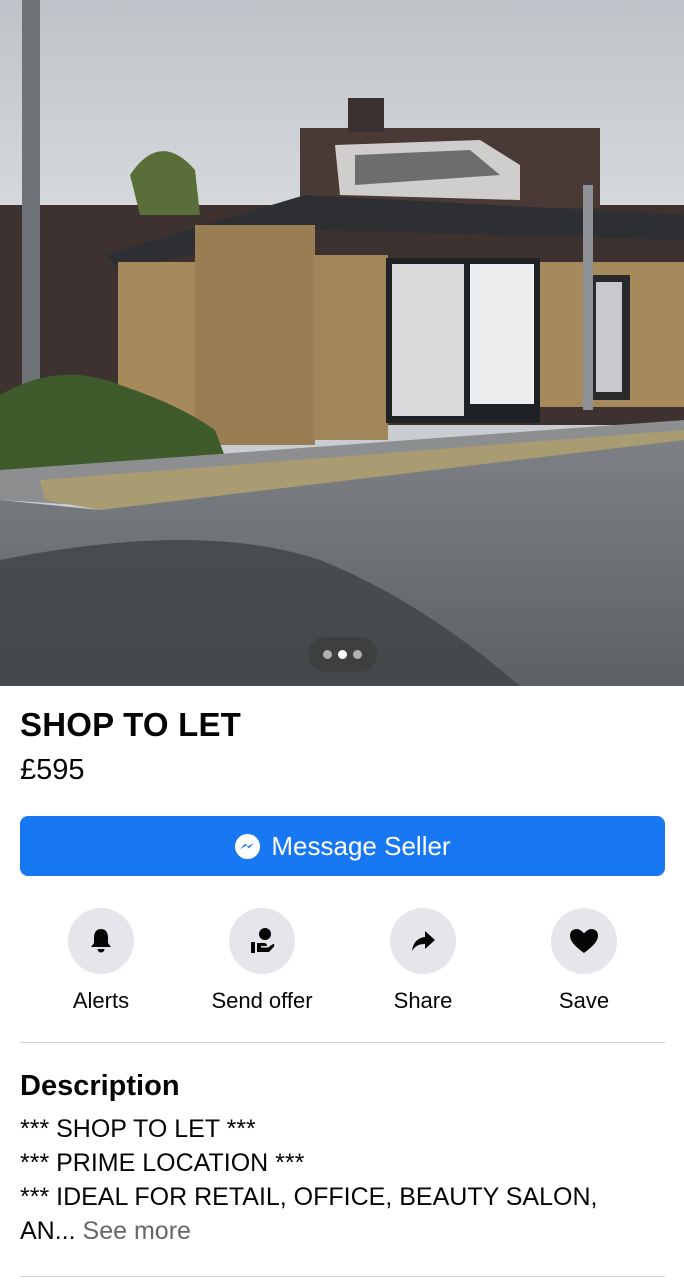 The height and width of the screenshot is (1280, 684). What do you see at coordinates (262, 1000) in the screenshot?
I see `send-offer-label: Send offer` at bounding box center [262, 1000].